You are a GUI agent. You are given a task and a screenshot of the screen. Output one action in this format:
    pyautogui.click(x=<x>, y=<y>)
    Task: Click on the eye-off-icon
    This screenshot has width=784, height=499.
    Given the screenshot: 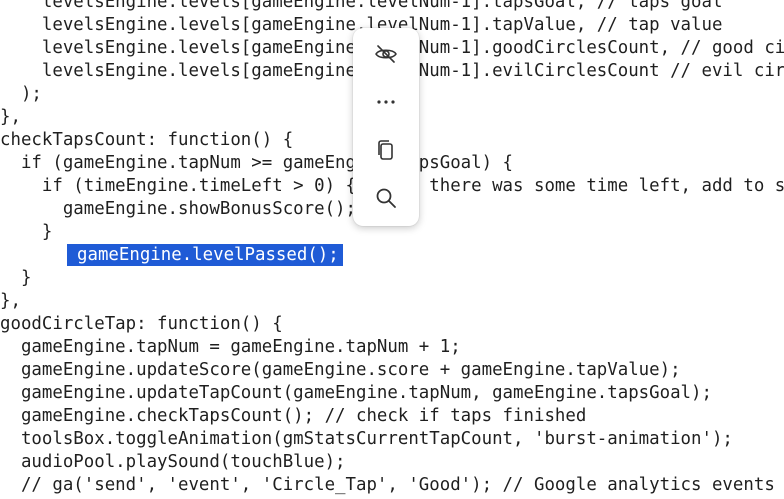 What is the action you would take?
    pyautogui.click(x=386, y=54)
    